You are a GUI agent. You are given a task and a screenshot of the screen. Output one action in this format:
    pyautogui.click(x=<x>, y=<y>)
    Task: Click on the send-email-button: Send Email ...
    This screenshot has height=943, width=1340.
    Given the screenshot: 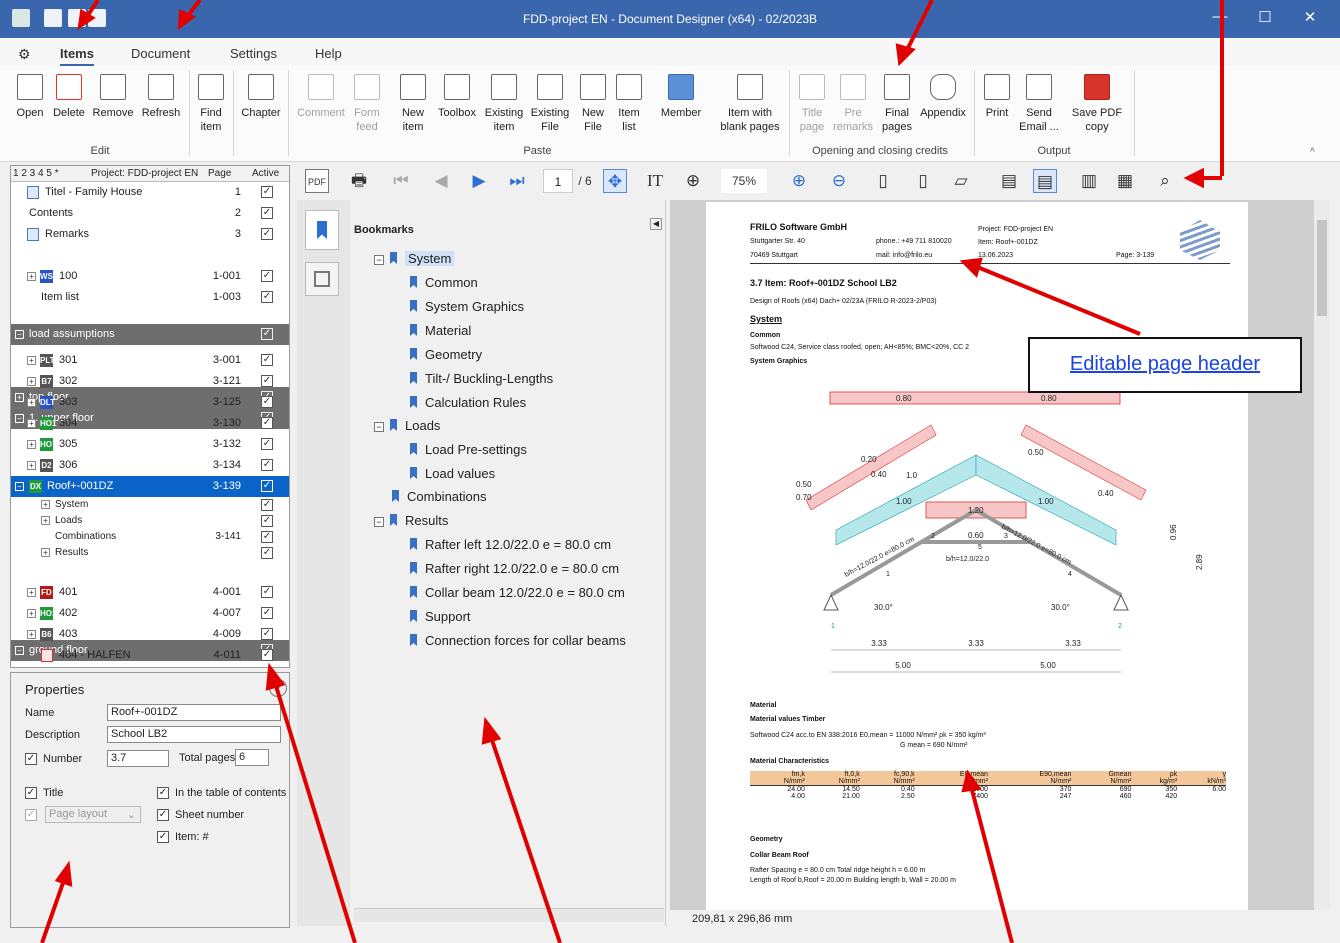 What is the action you would take?
    pyautogui.click(x=1039, y=104)
    